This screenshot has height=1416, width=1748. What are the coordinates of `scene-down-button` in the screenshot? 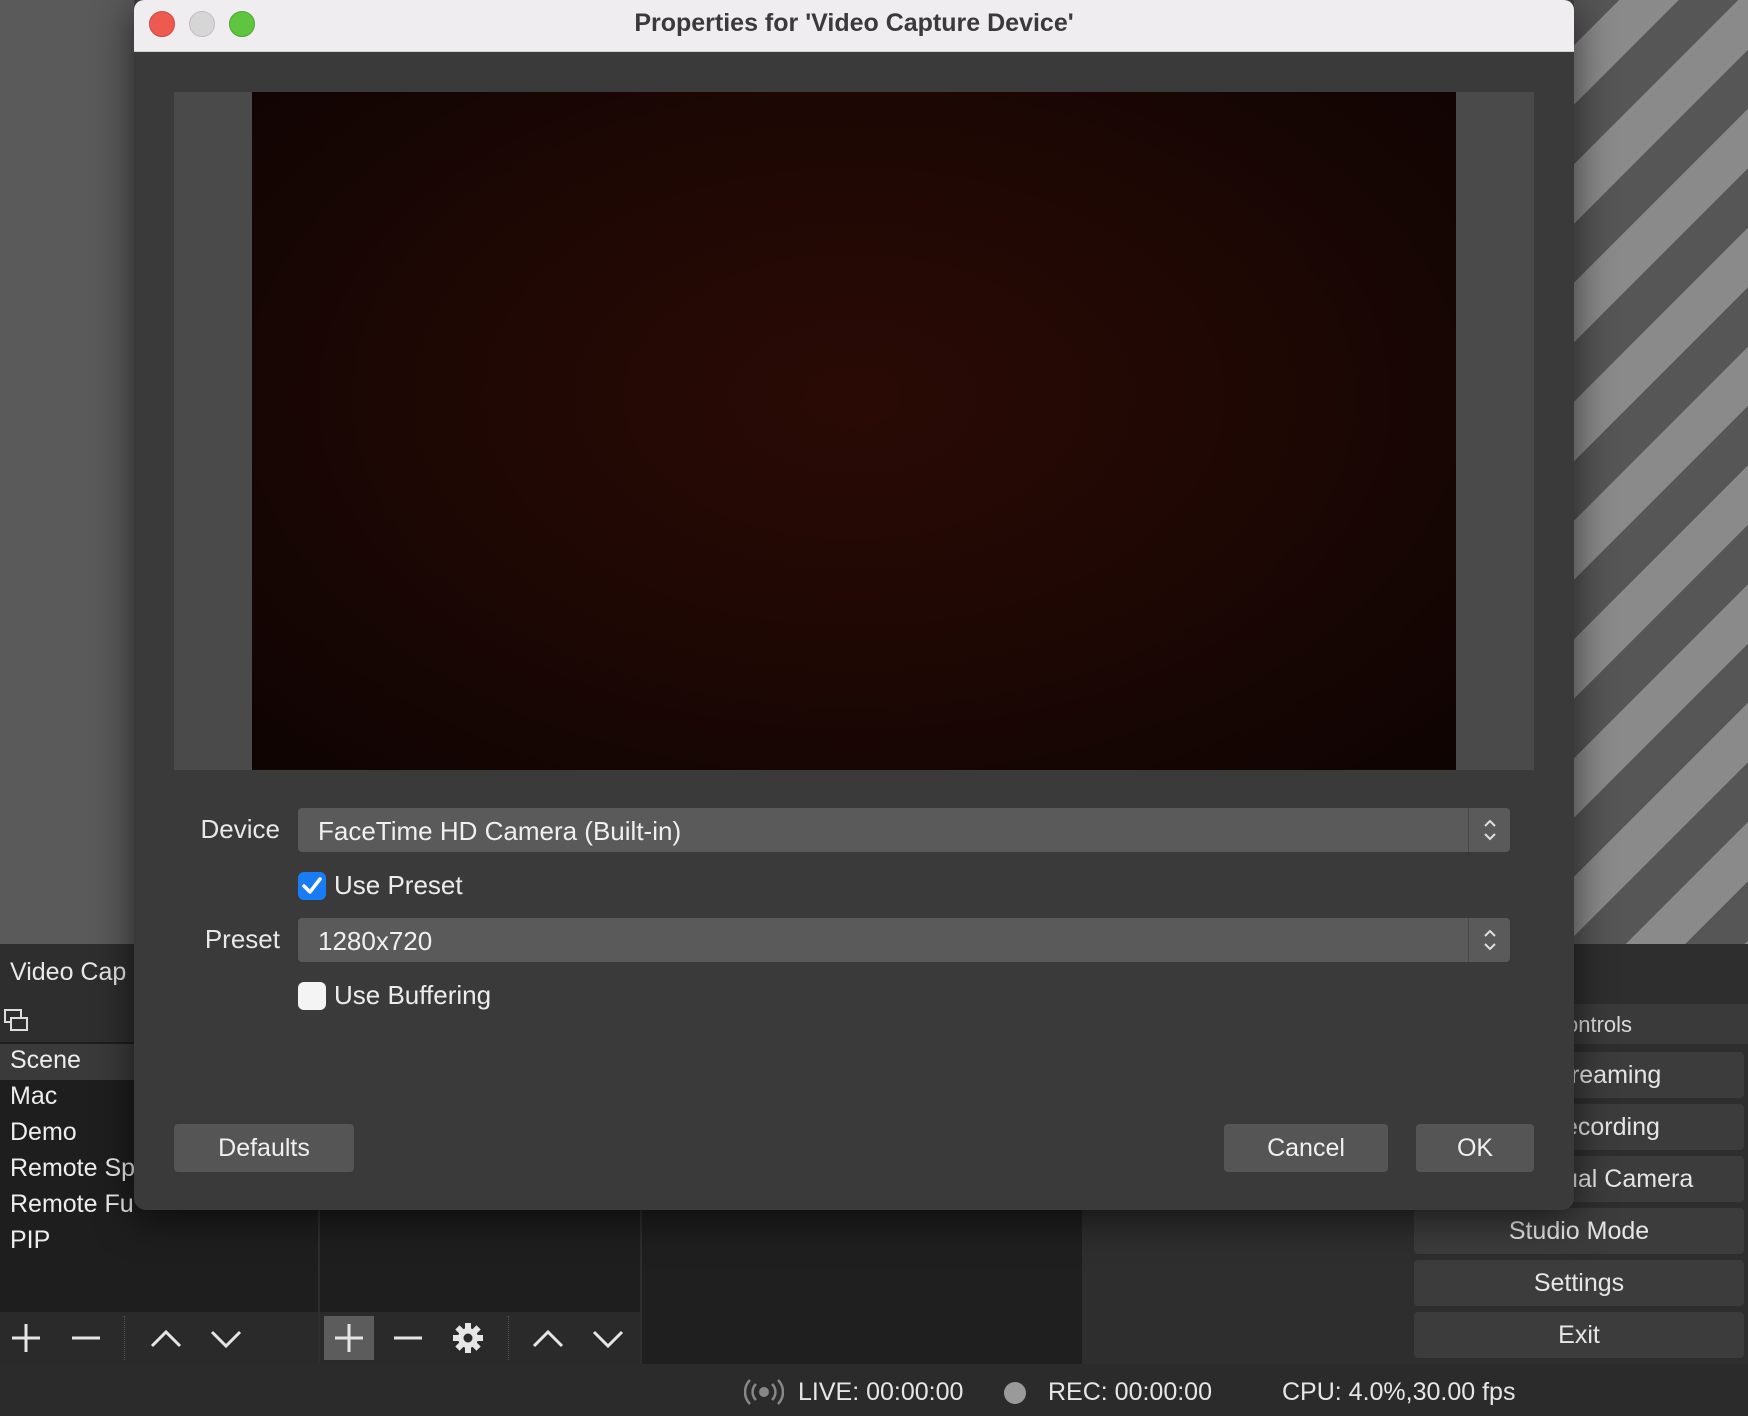 It's located at (226, 1338).